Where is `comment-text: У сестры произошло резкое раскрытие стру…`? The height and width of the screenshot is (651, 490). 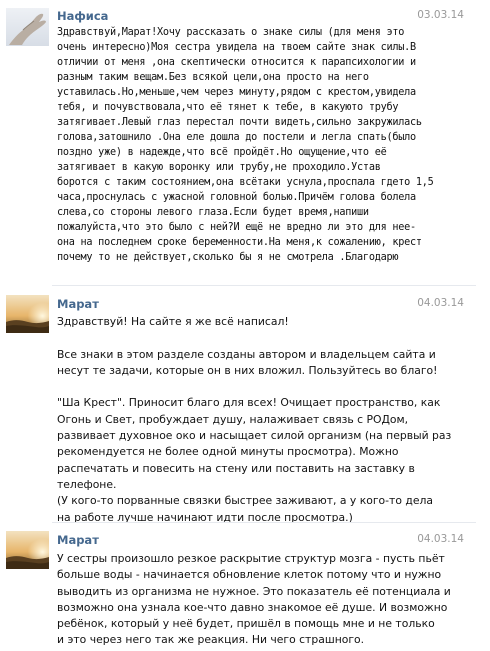 comment-text: У сестры произошло резкое раскрытие стру… is located at coordinates (254, 599).